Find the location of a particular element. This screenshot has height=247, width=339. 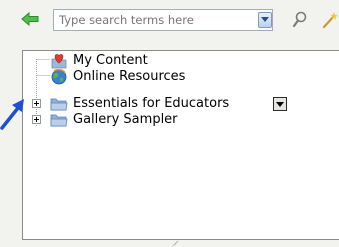

globe-icon is located at coordinates (59, 76).